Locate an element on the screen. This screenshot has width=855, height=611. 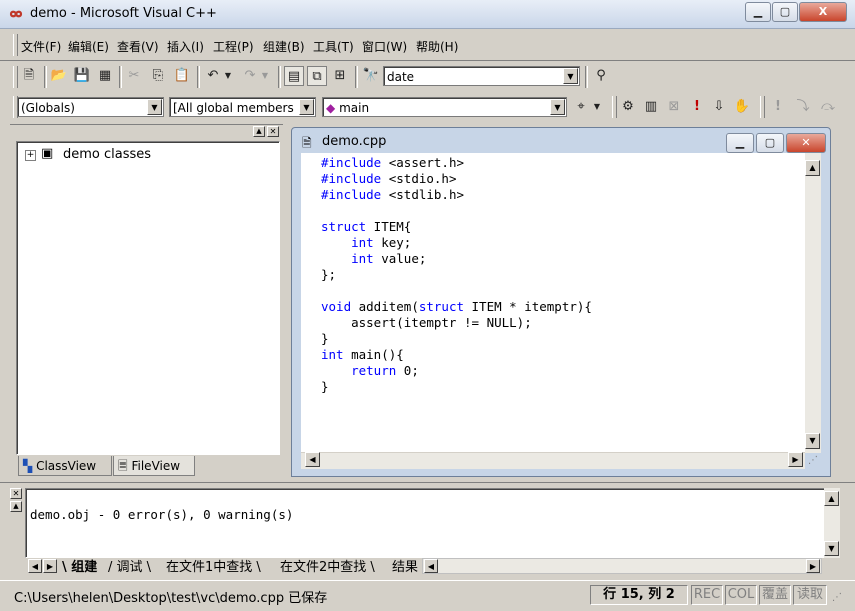
menu-file: 文件(F) is located at coordinates (41, 46).